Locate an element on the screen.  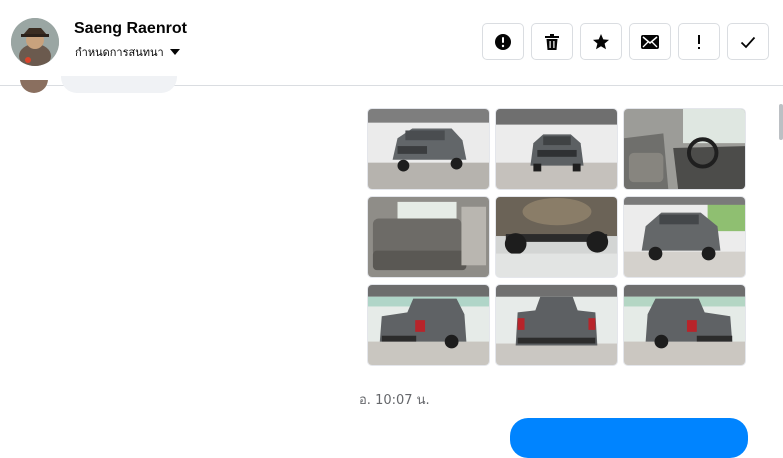
conversation-options-label: กำหนดการสนทนา is located at coordinates (119, 52).